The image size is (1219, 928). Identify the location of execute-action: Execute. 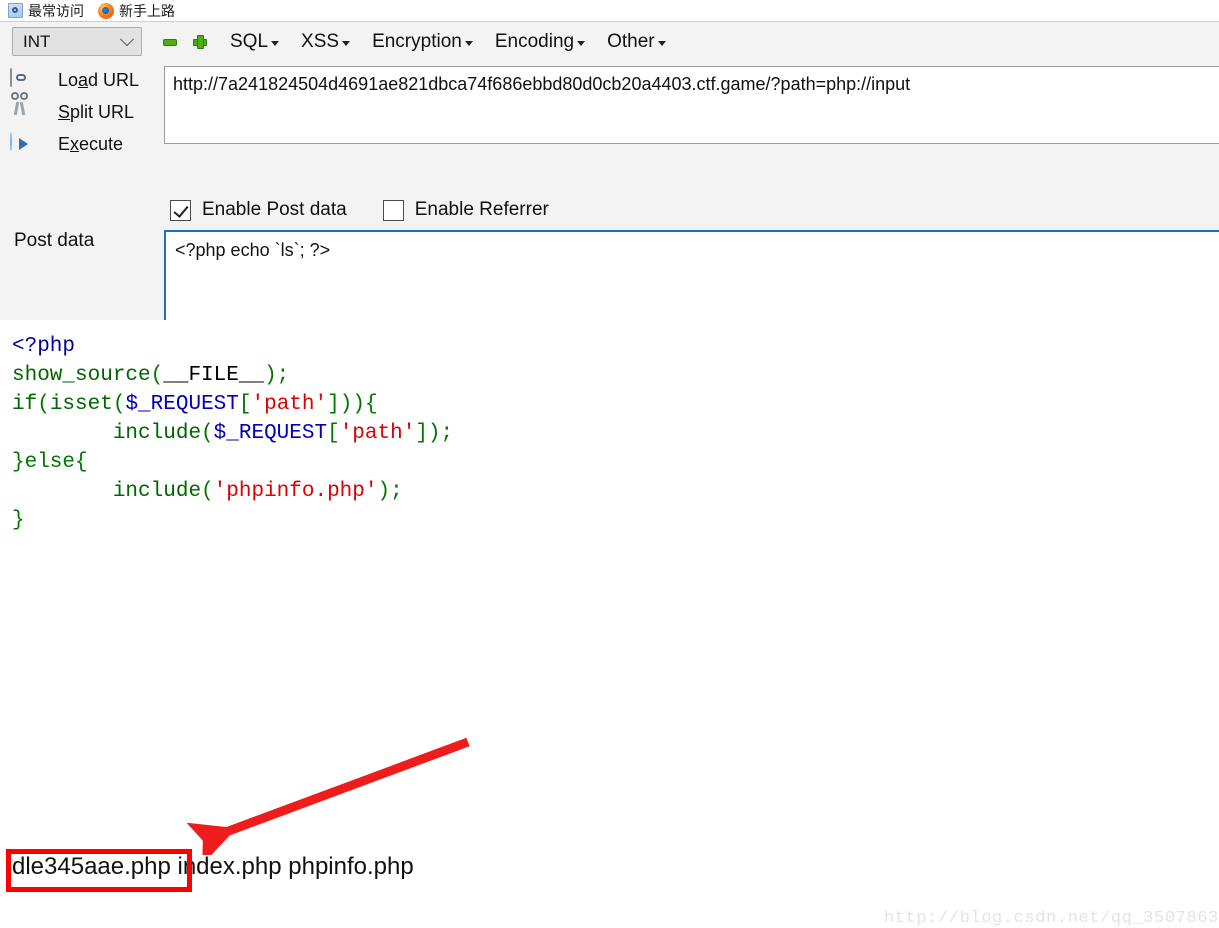
(82, 144).